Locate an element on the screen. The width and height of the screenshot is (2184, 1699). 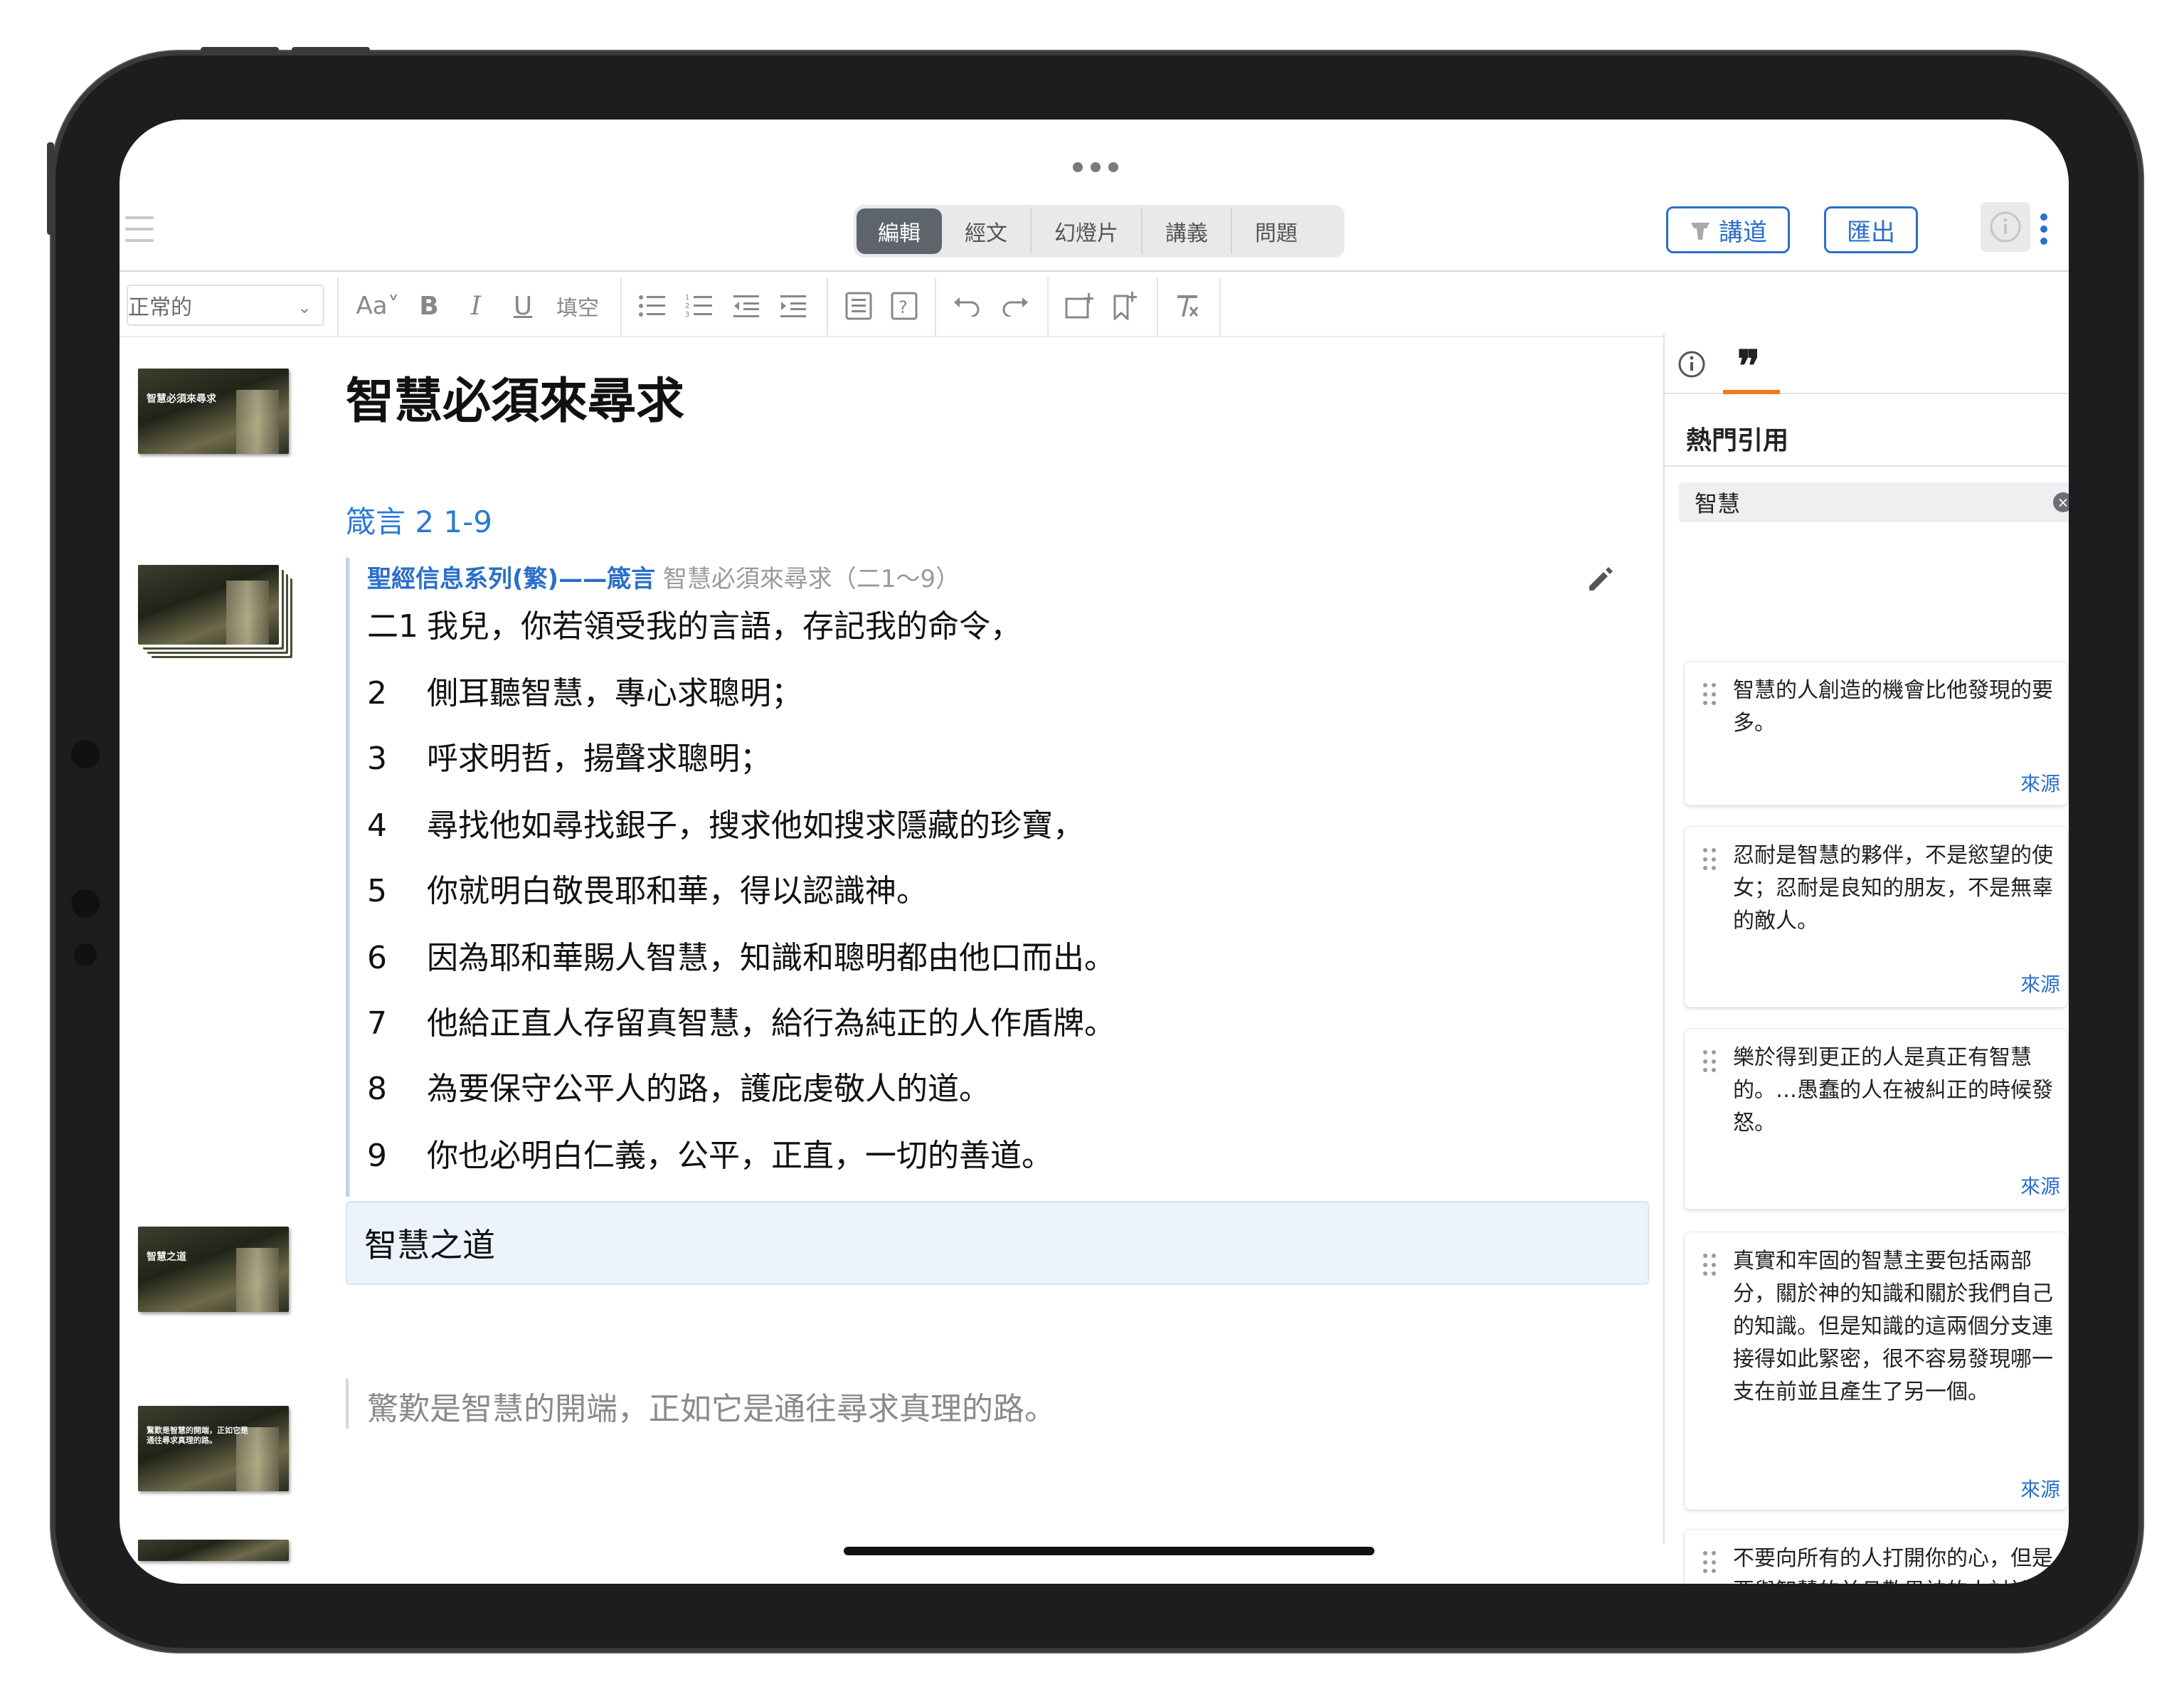
menu-icon is located at coordinates (139, 229).